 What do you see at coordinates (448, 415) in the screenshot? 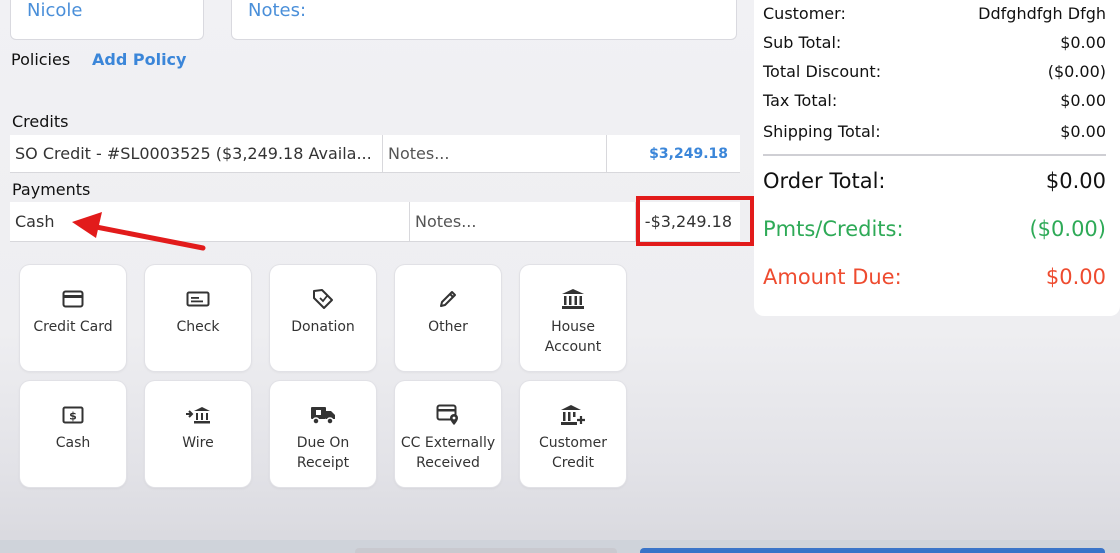
I see `card-location-icon` at bounding box center [448, 415].